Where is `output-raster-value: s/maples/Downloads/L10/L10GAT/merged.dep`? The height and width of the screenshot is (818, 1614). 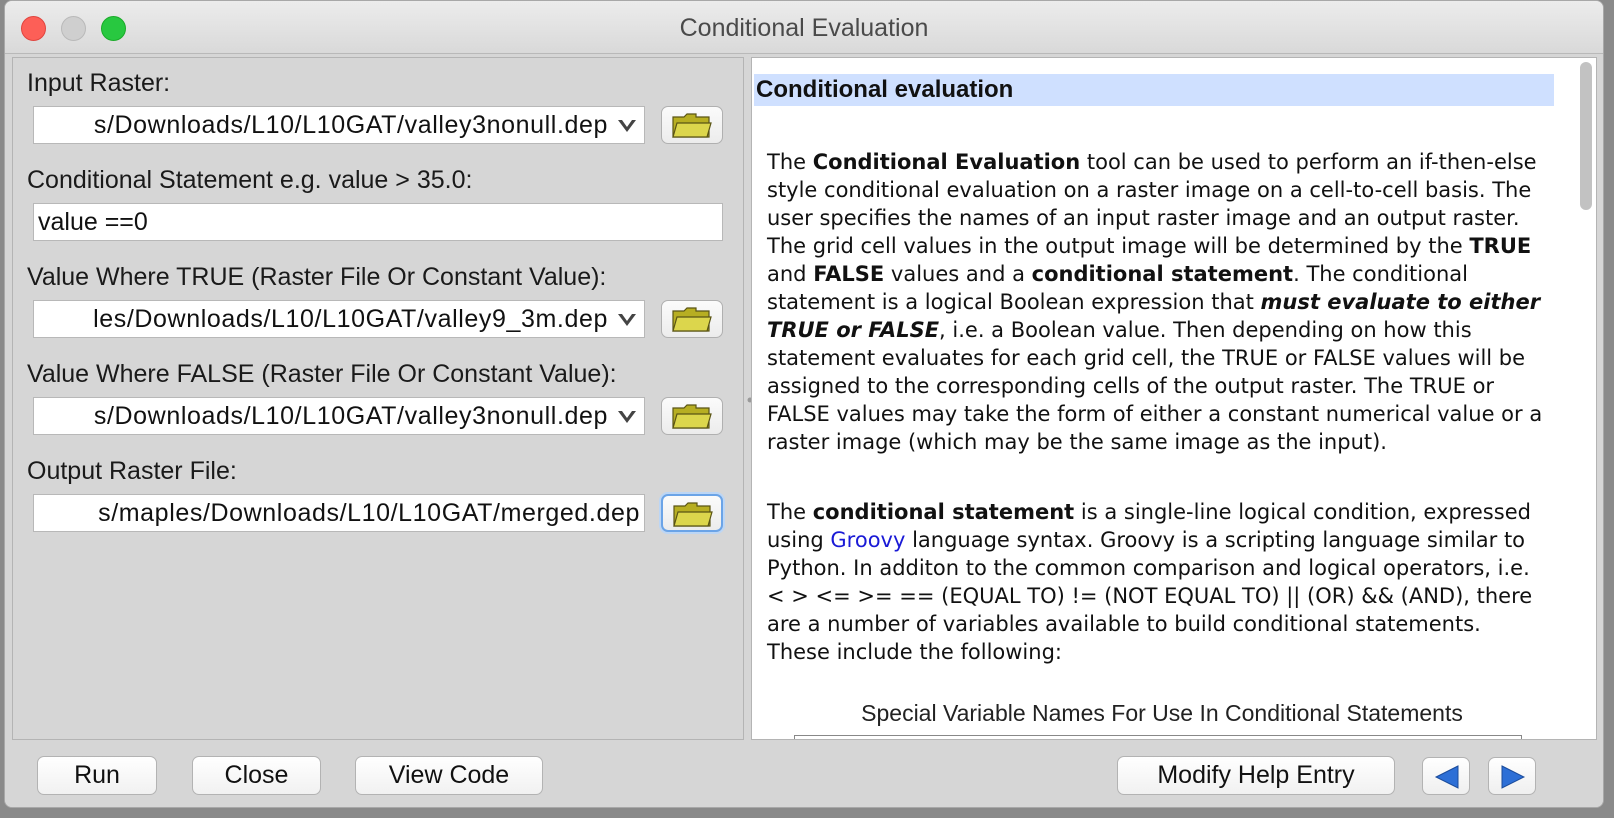 output-raster-value: s/maples/Downloads/L10/L10GAT/merged.dep is located at coordinates (369, 513).